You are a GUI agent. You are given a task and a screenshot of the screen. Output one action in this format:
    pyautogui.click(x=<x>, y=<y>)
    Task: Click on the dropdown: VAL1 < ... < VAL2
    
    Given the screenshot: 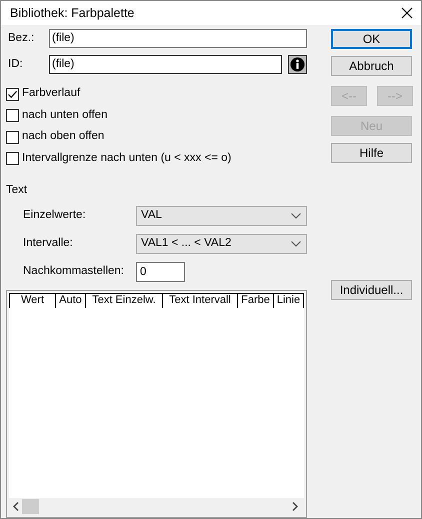 What is the action you would take?
    pyautogui.click(x=221, y=244)
    